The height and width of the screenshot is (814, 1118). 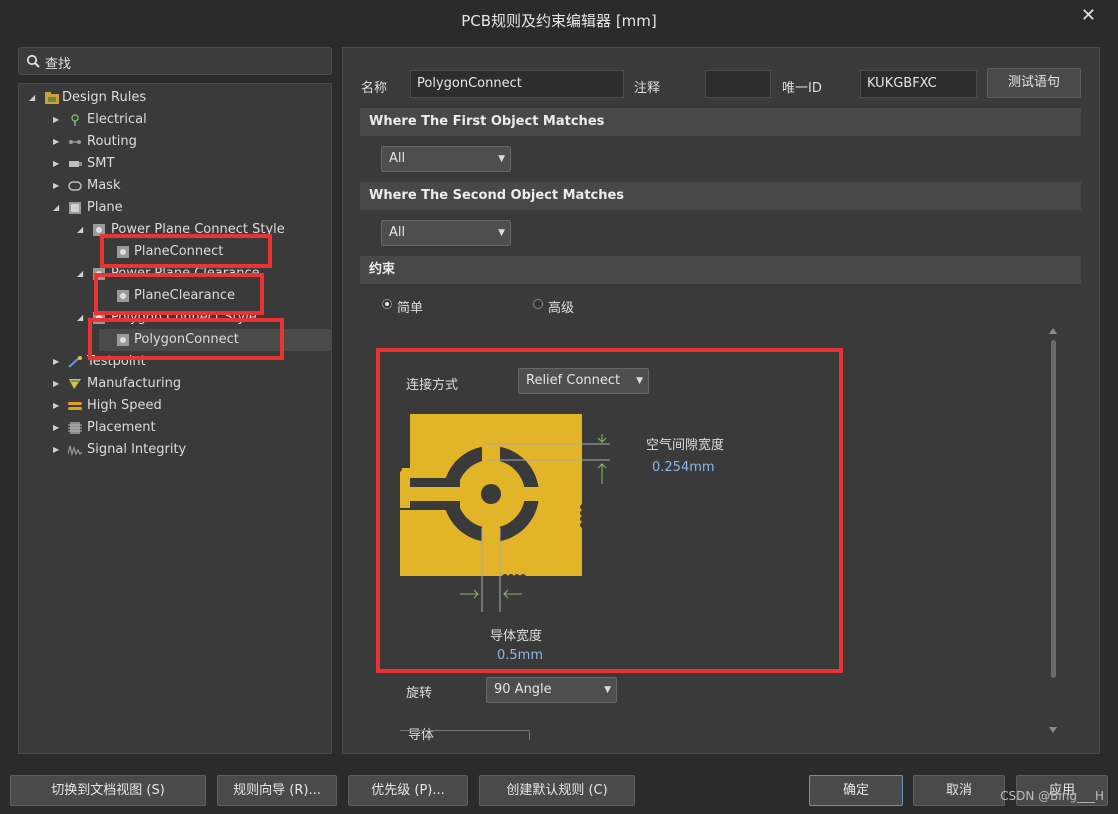 What do you see at coordinates (446, 233) in the screenshot?
I see `second-object-select: All ▼` at bounding box center [446, 233].